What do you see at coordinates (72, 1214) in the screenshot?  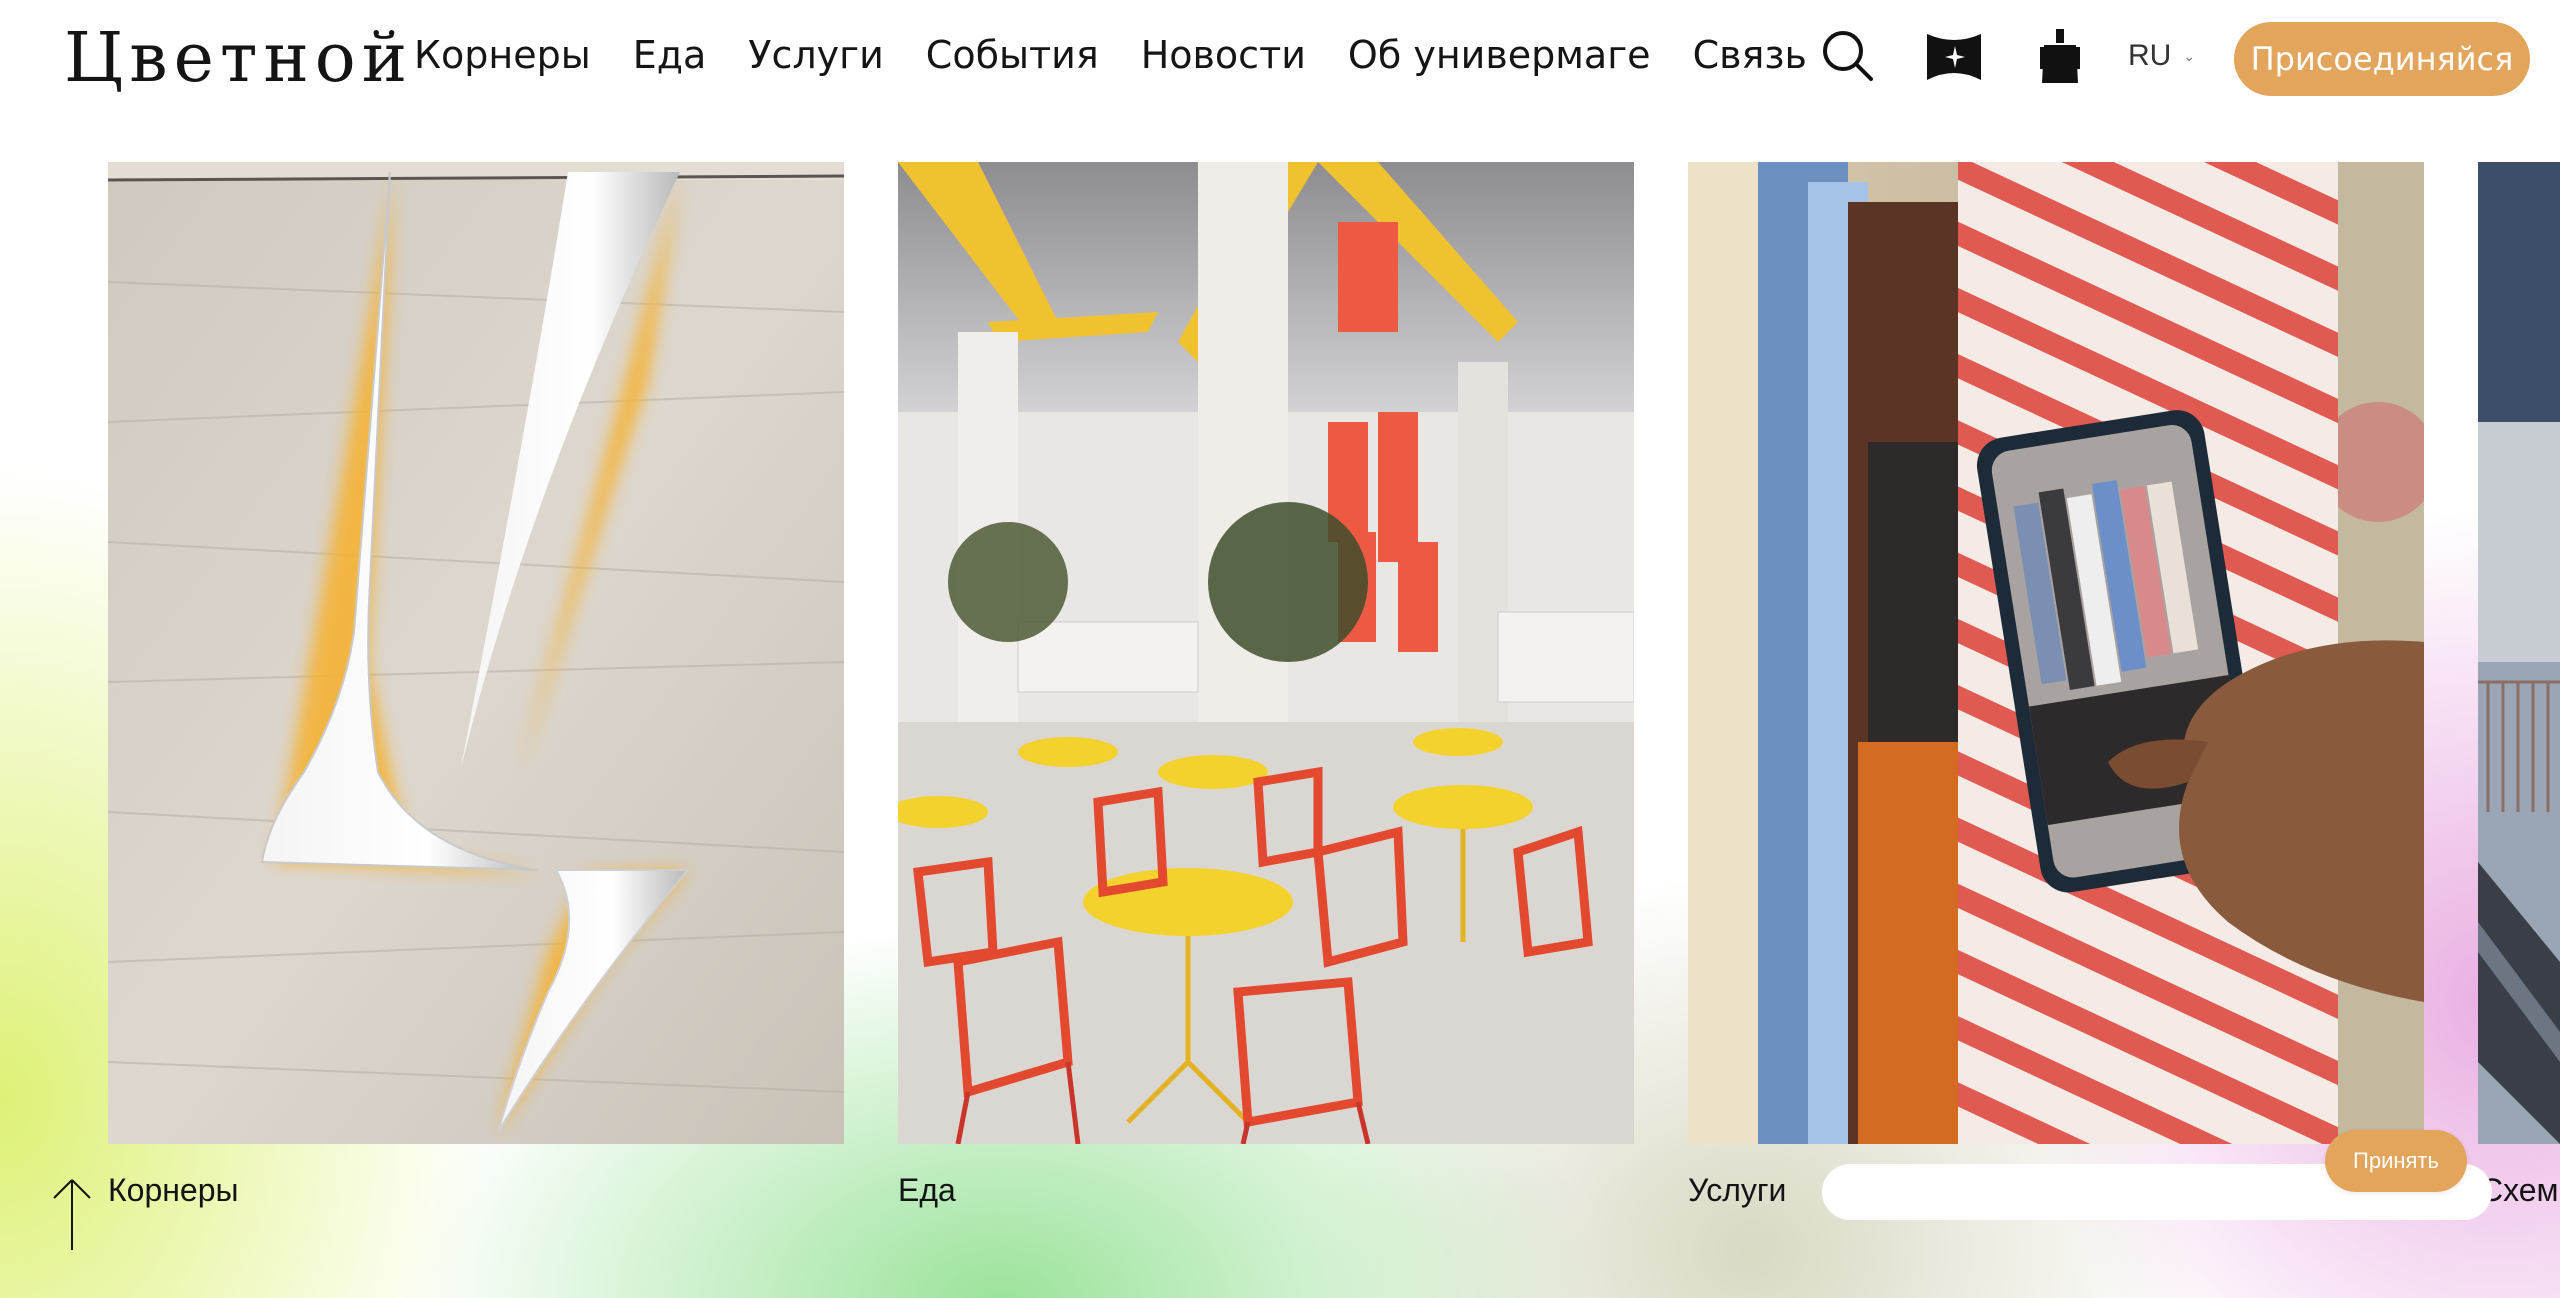 I see `scroll-up-arrow-icon` at bounding box center [72, 1214].